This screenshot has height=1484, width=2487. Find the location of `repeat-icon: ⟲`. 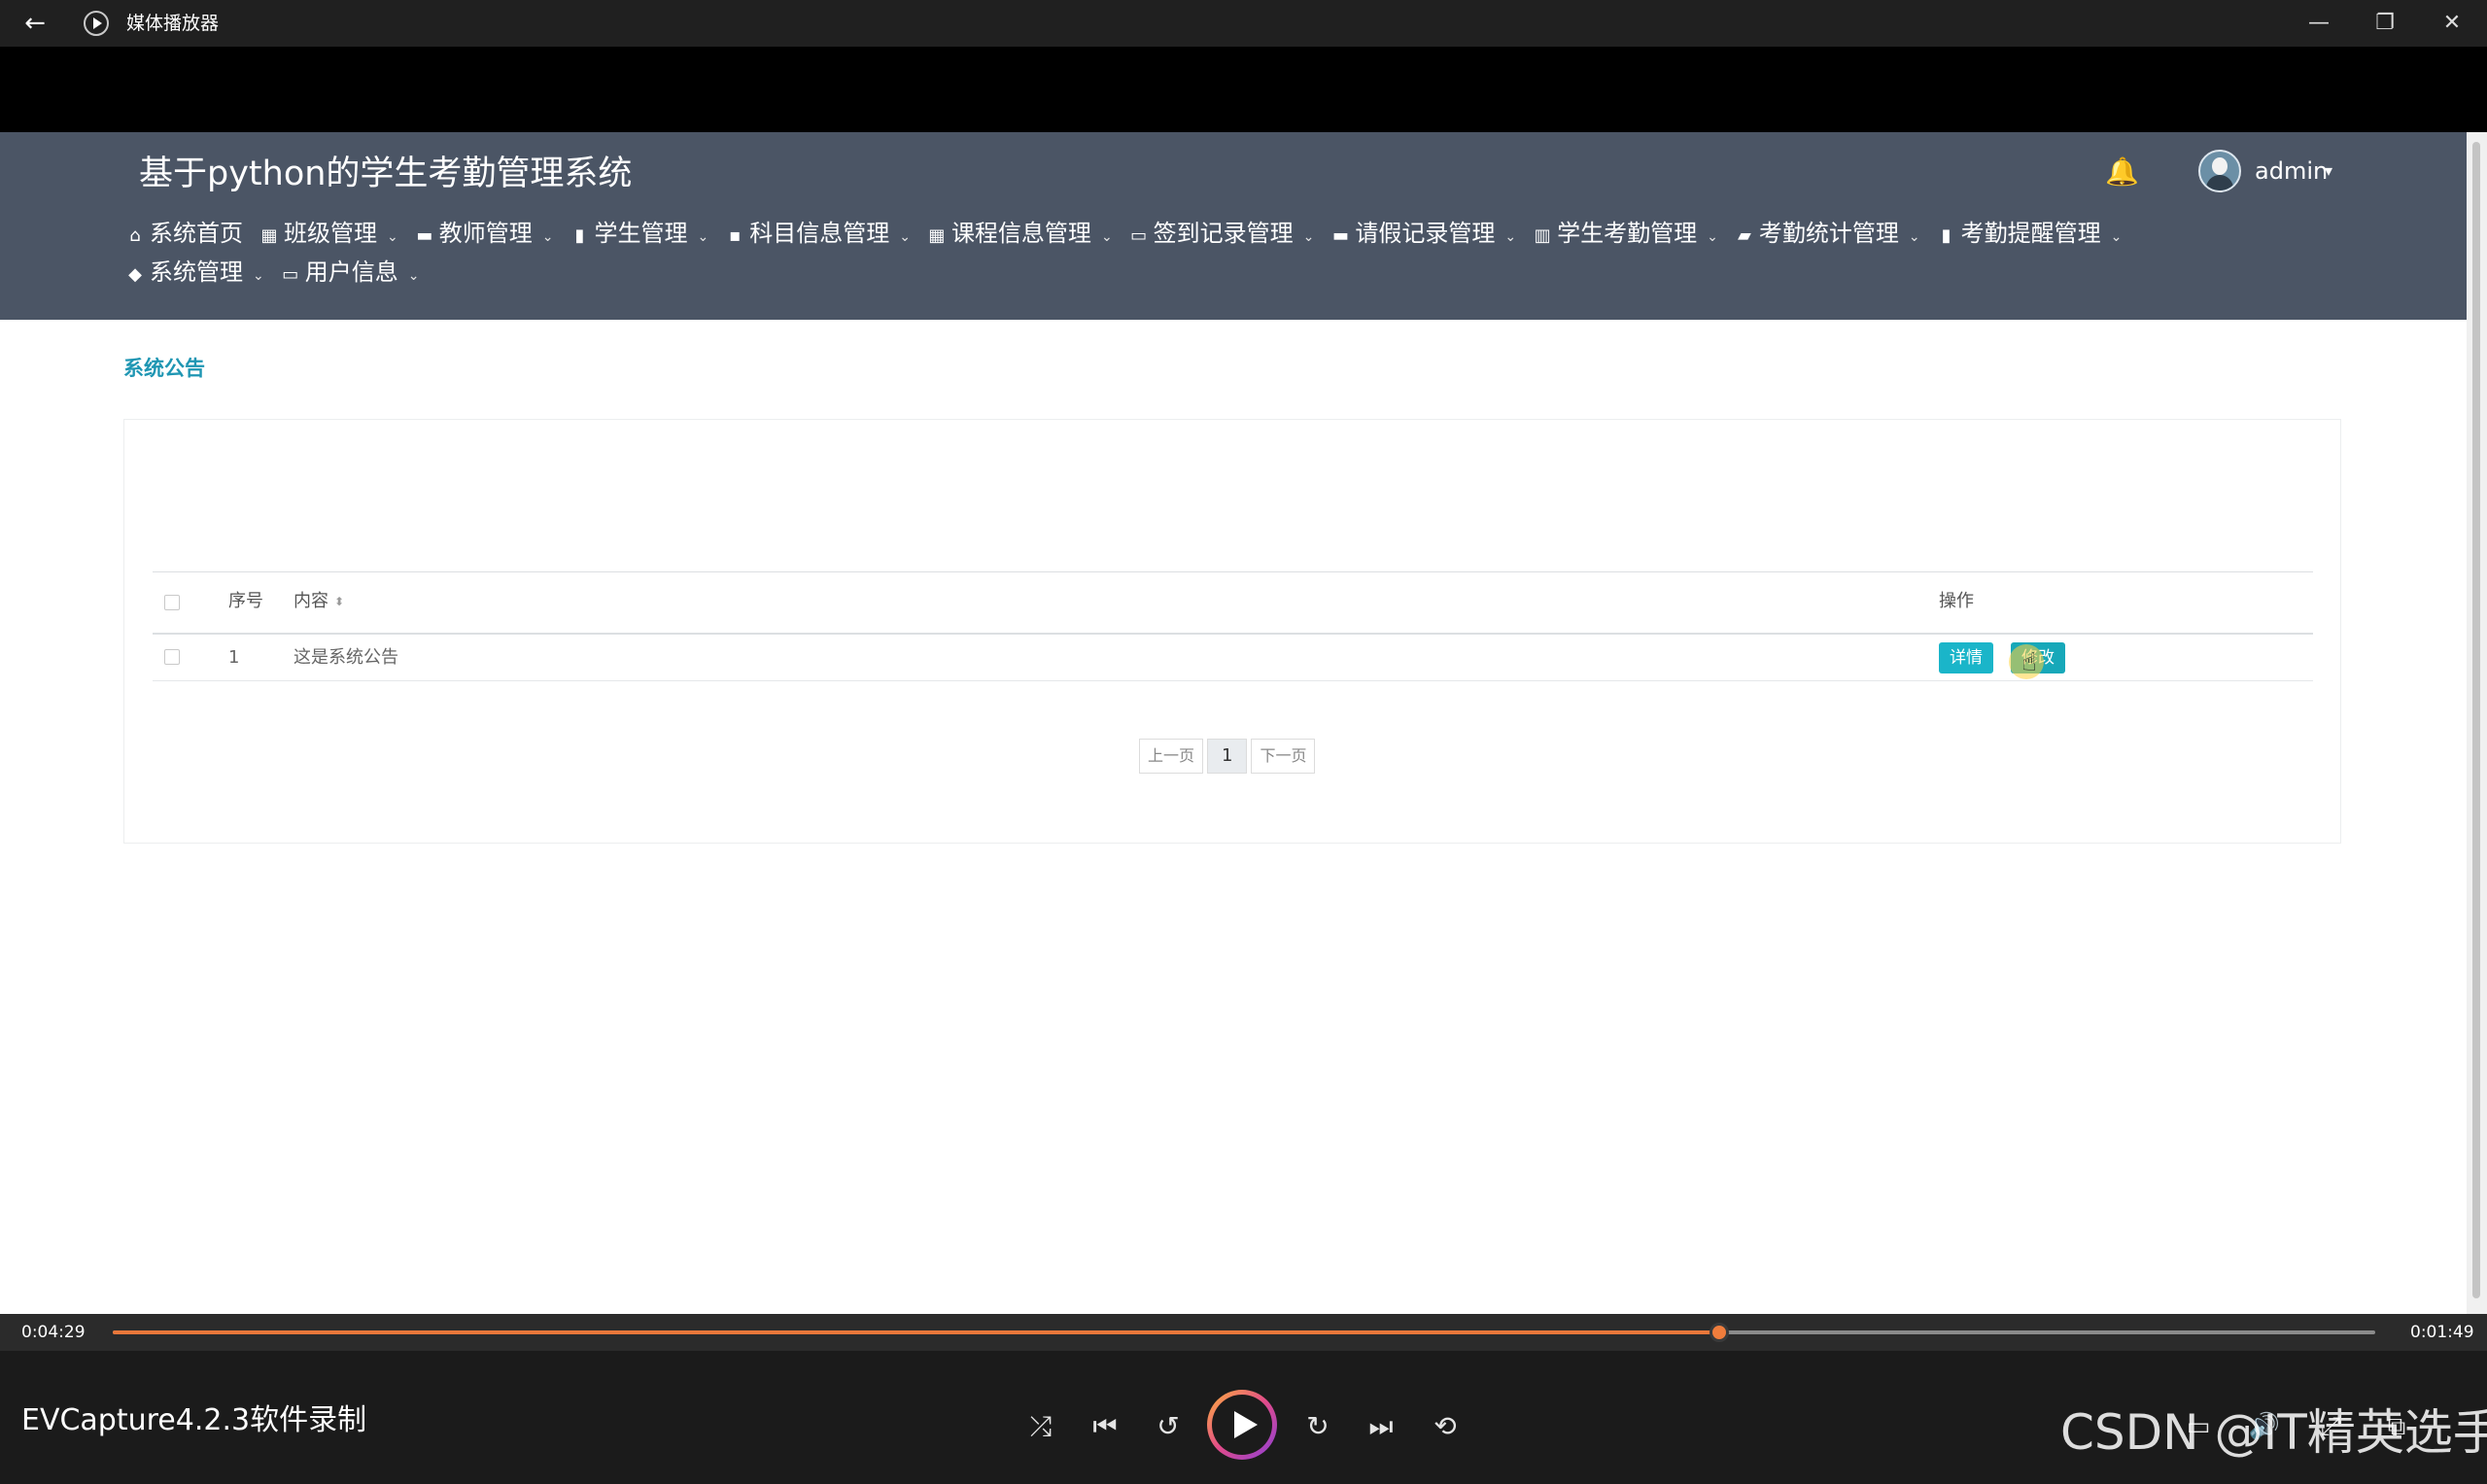

repeat-icon: ⟲ is located at coordinates (1445, 1426).